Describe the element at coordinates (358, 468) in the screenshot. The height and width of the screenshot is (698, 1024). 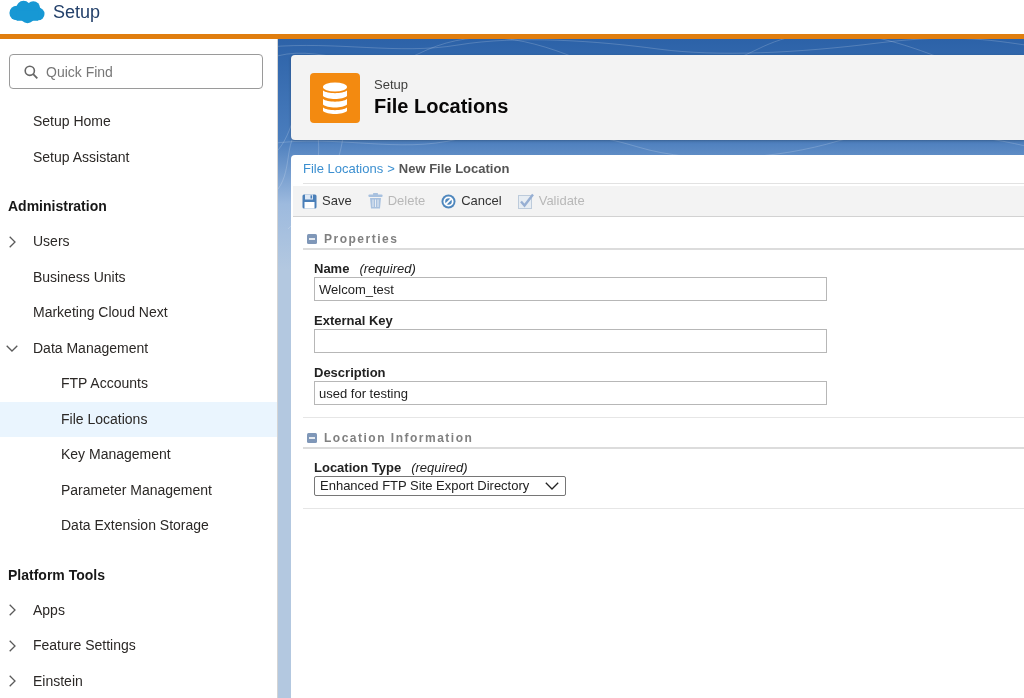
I see `field-label: Location Type` at that location.